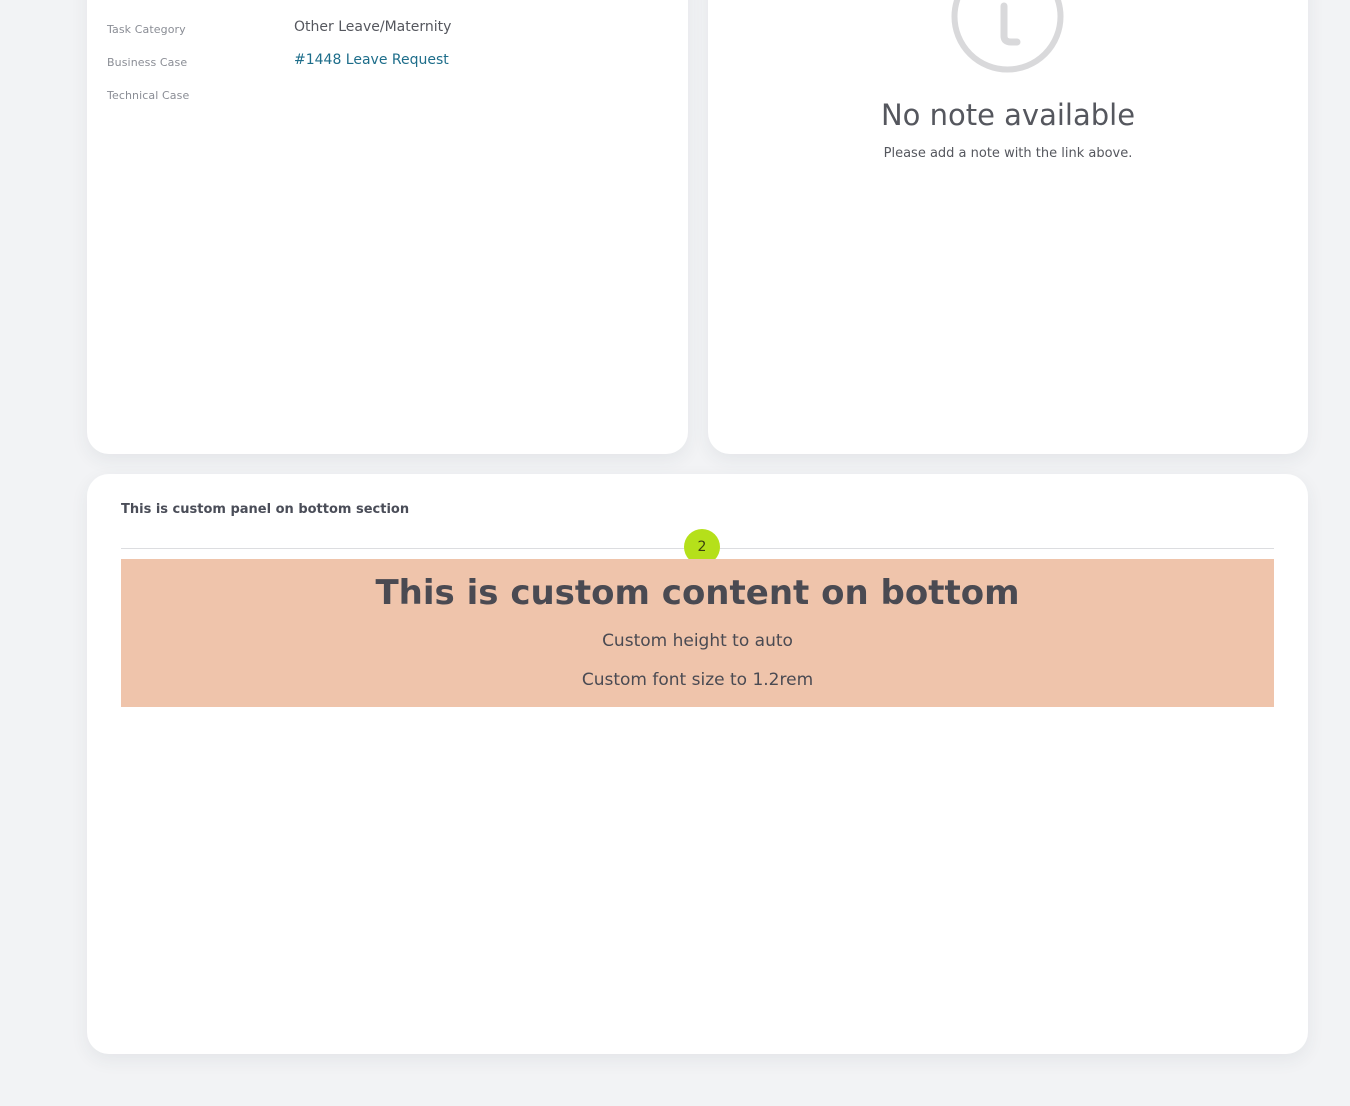 This screenshot has width=1350, height=1106. I want to click on custom-height-text: Custom height to auto, so click(697, 641).